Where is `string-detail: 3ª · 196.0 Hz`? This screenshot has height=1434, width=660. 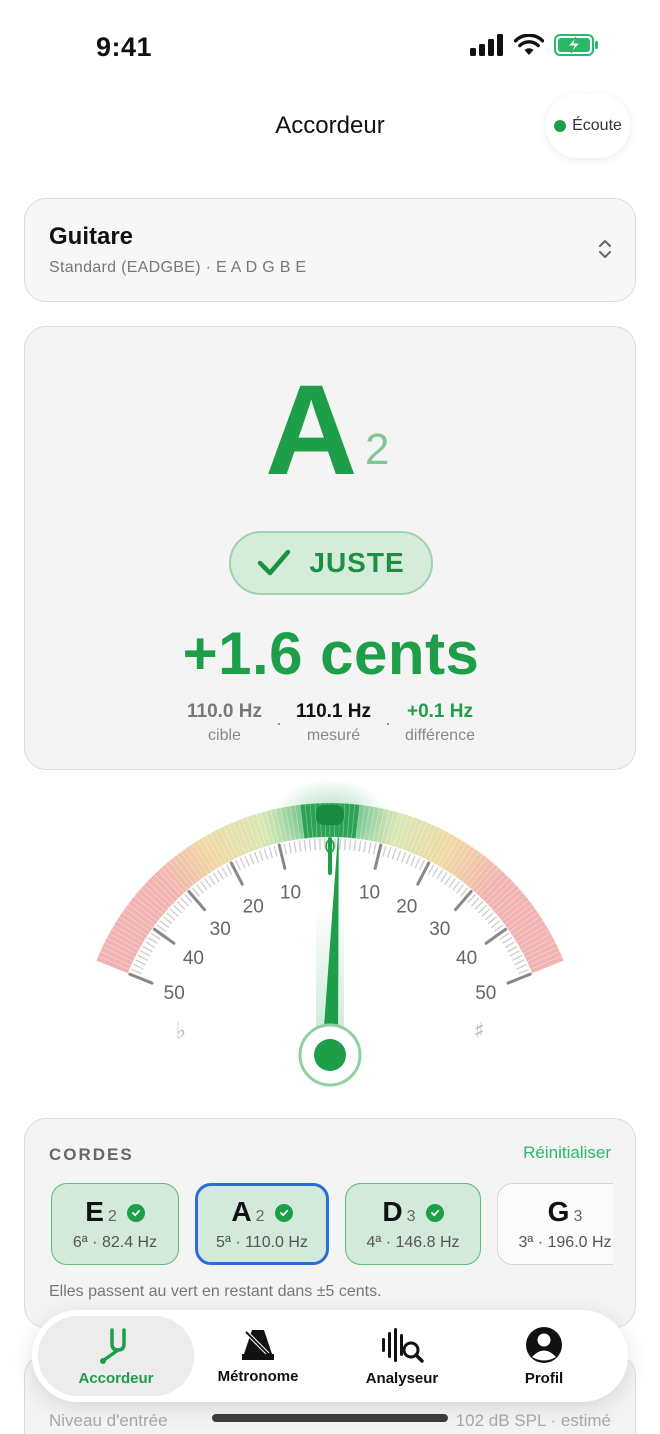
string-detail: 3ª · 196.0 Hz is located at coordinates (565, 1242).